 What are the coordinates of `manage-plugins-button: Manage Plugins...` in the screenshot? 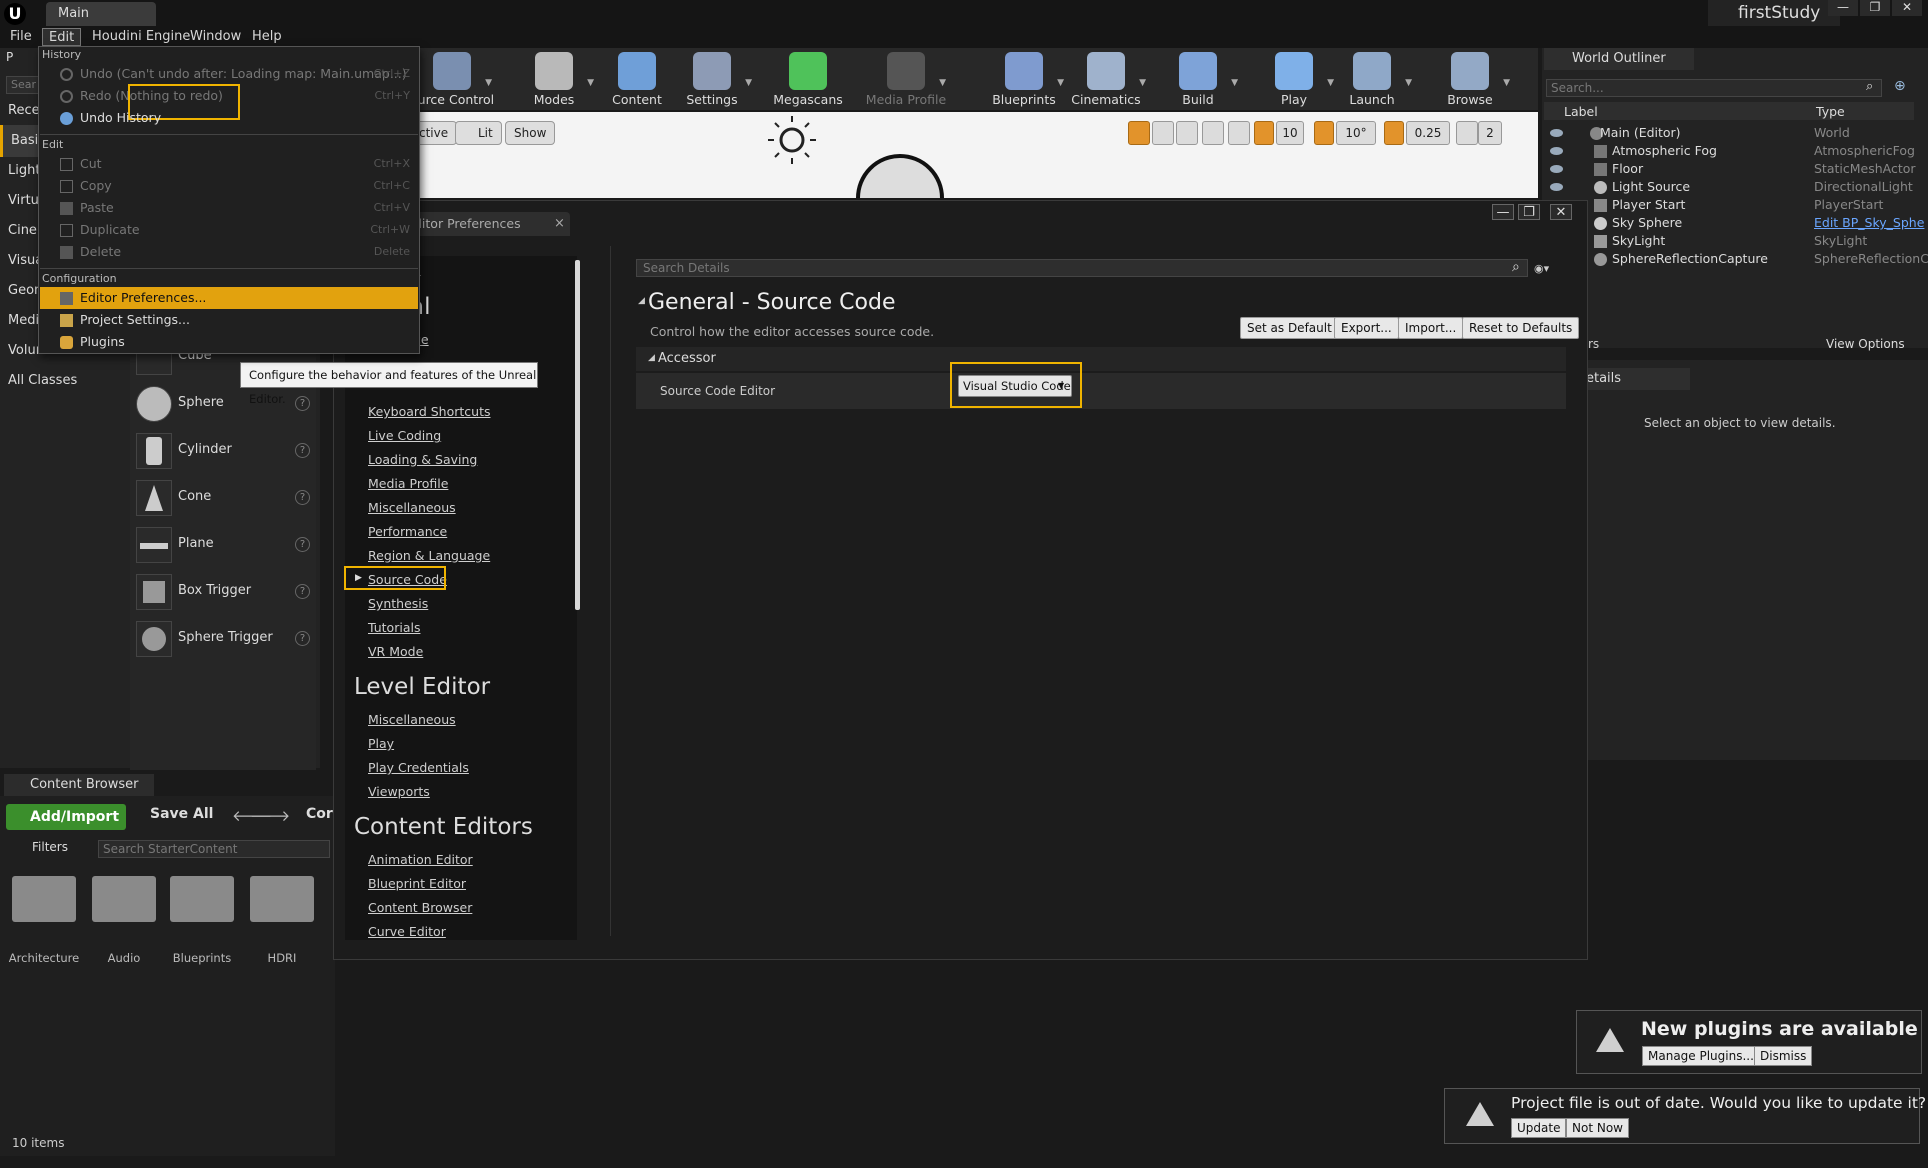 It's located at (1701, 1056).